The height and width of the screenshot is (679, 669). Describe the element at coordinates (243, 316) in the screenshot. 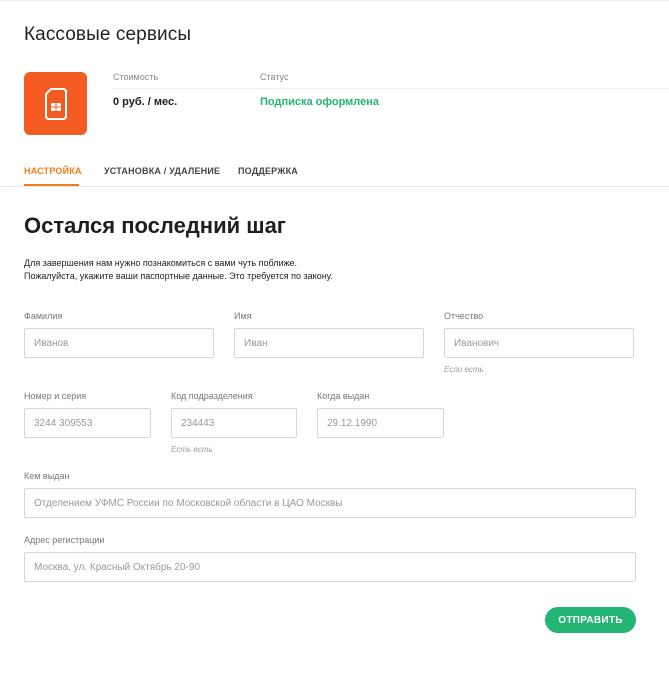

I see `first-name-label: Имя` at that location.